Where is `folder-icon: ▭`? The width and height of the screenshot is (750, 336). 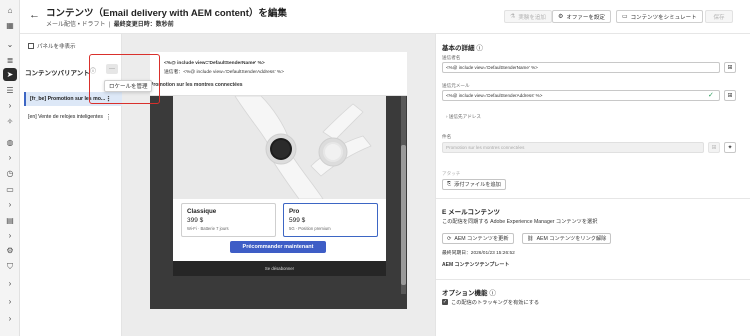 folder-icon: ▭ is located at coordinates (10, 189).